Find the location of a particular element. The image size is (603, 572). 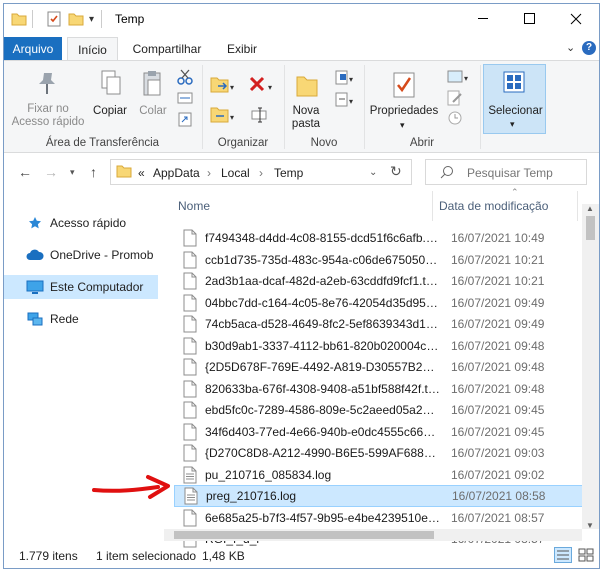

file-name: 2ad3b1aa-dcaf-482d-a2eb-63cddfd9fcf1.tmp is located at coordinates (322, 281).